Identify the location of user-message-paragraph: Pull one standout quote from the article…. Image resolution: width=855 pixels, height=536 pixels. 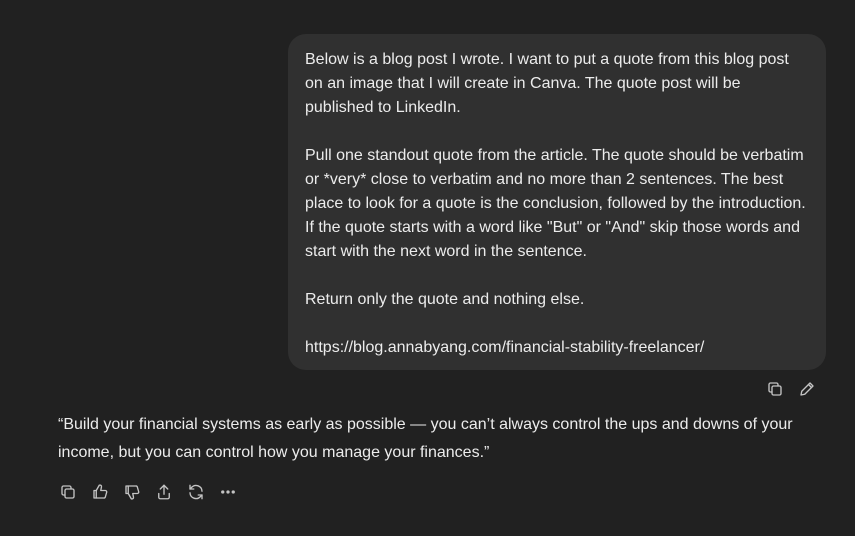
(558, 203).